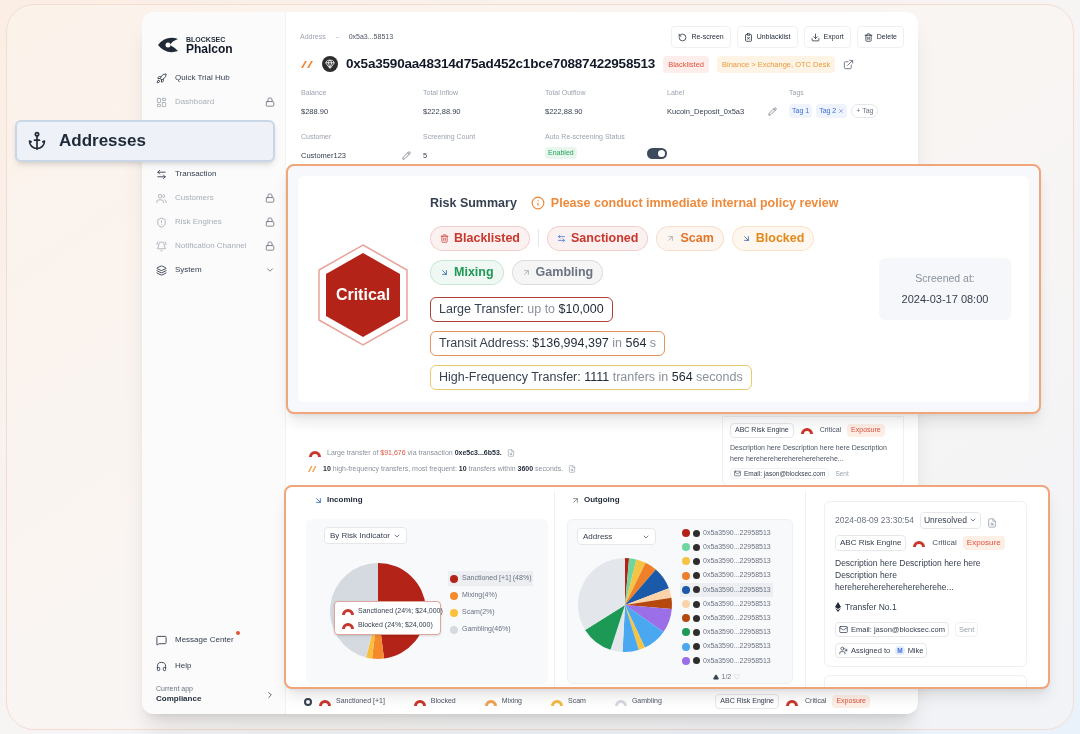 The height and width of the screenshot is (734, 1080). I want to click on brand-name: Phalcon, so click(209, 48).